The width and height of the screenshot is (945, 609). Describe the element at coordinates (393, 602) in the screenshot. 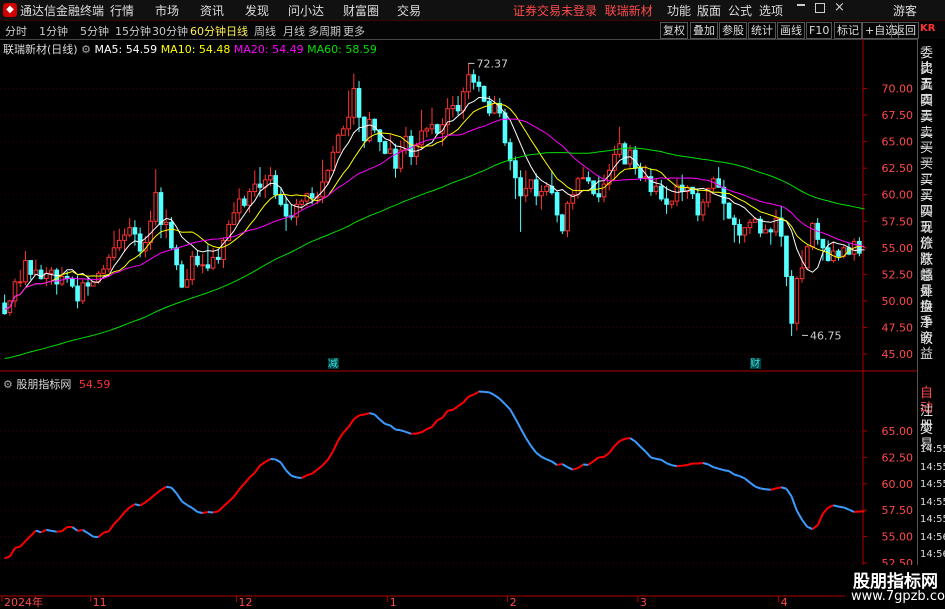

I see `x-tick-label: 1` at that location.